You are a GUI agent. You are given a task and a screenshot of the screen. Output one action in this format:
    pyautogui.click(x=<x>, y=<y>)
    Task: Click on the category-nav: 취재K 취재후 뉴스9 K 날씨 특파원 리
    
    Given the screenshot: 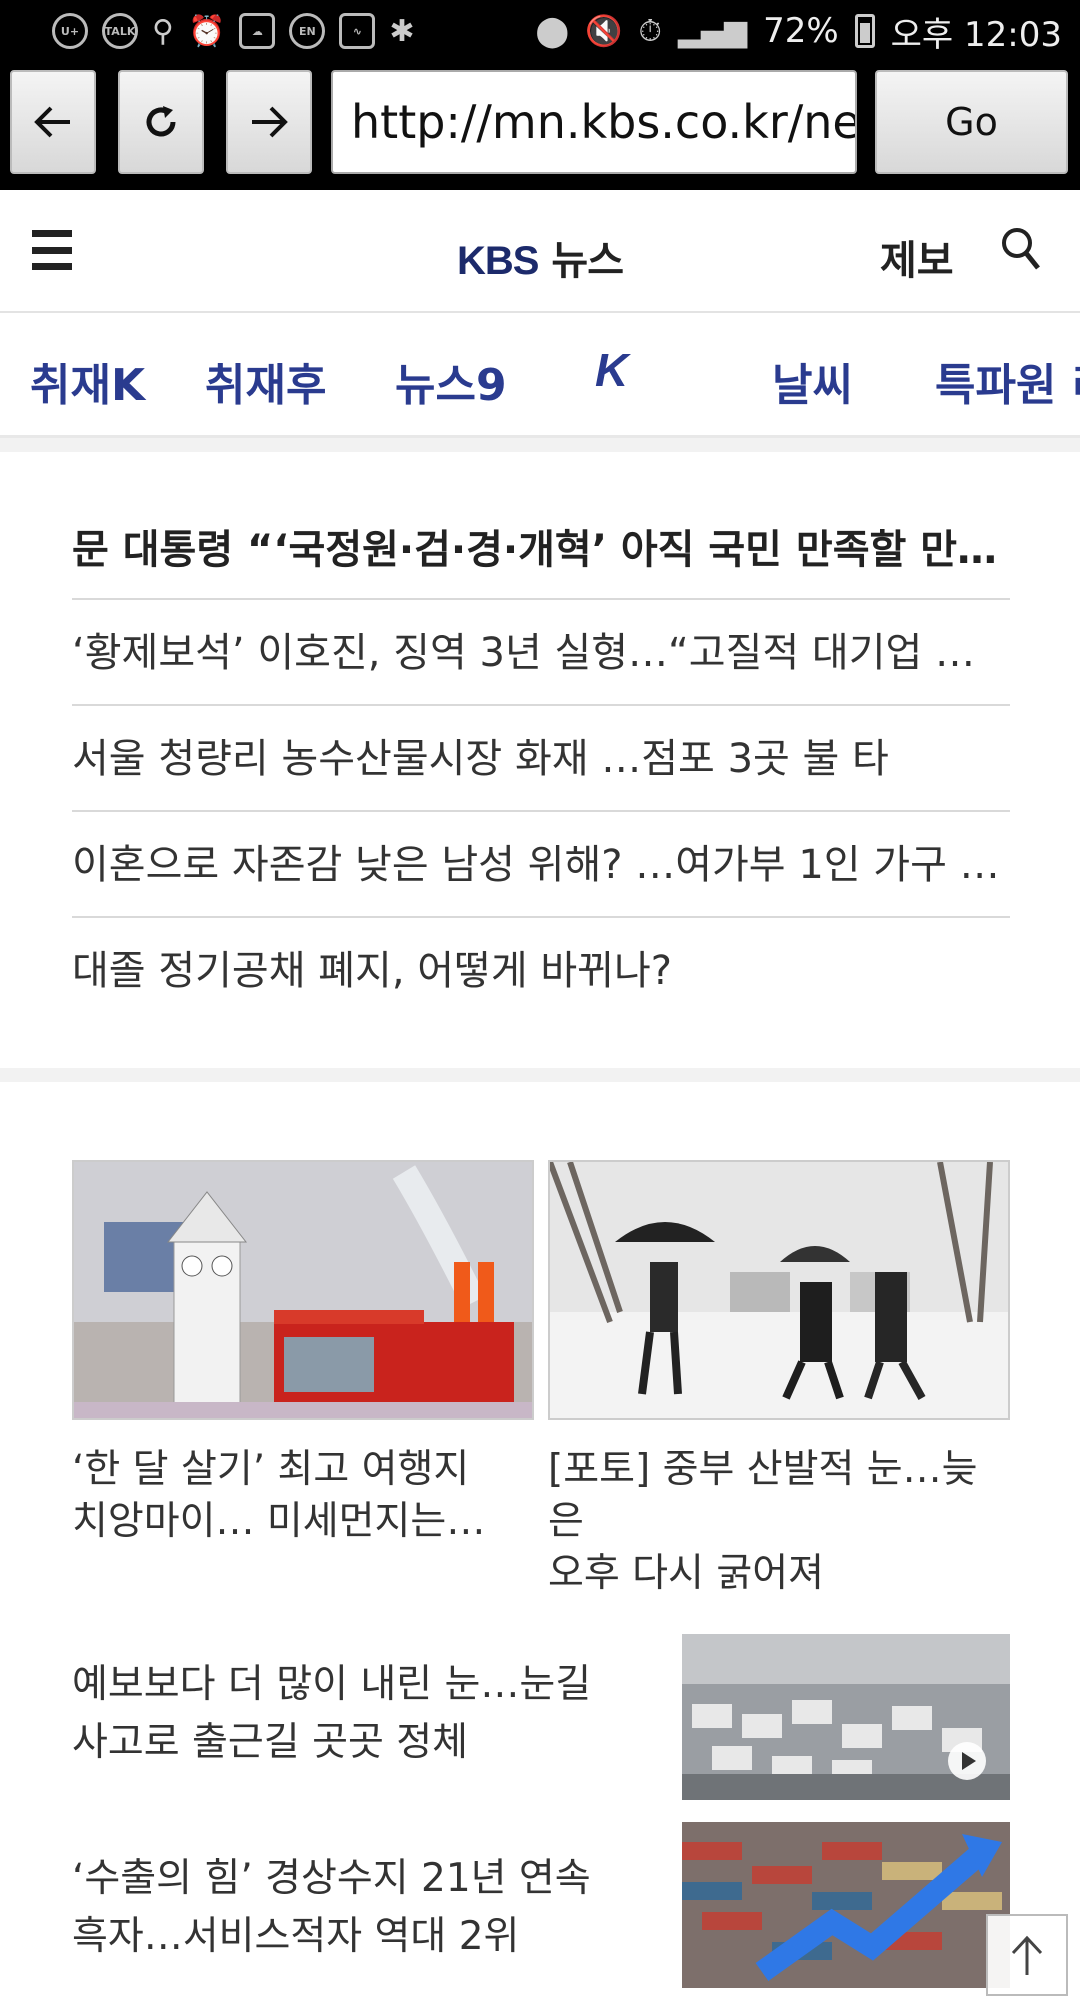 What is the action you would take?
    pyautogui.click(x=540, y=375)
    